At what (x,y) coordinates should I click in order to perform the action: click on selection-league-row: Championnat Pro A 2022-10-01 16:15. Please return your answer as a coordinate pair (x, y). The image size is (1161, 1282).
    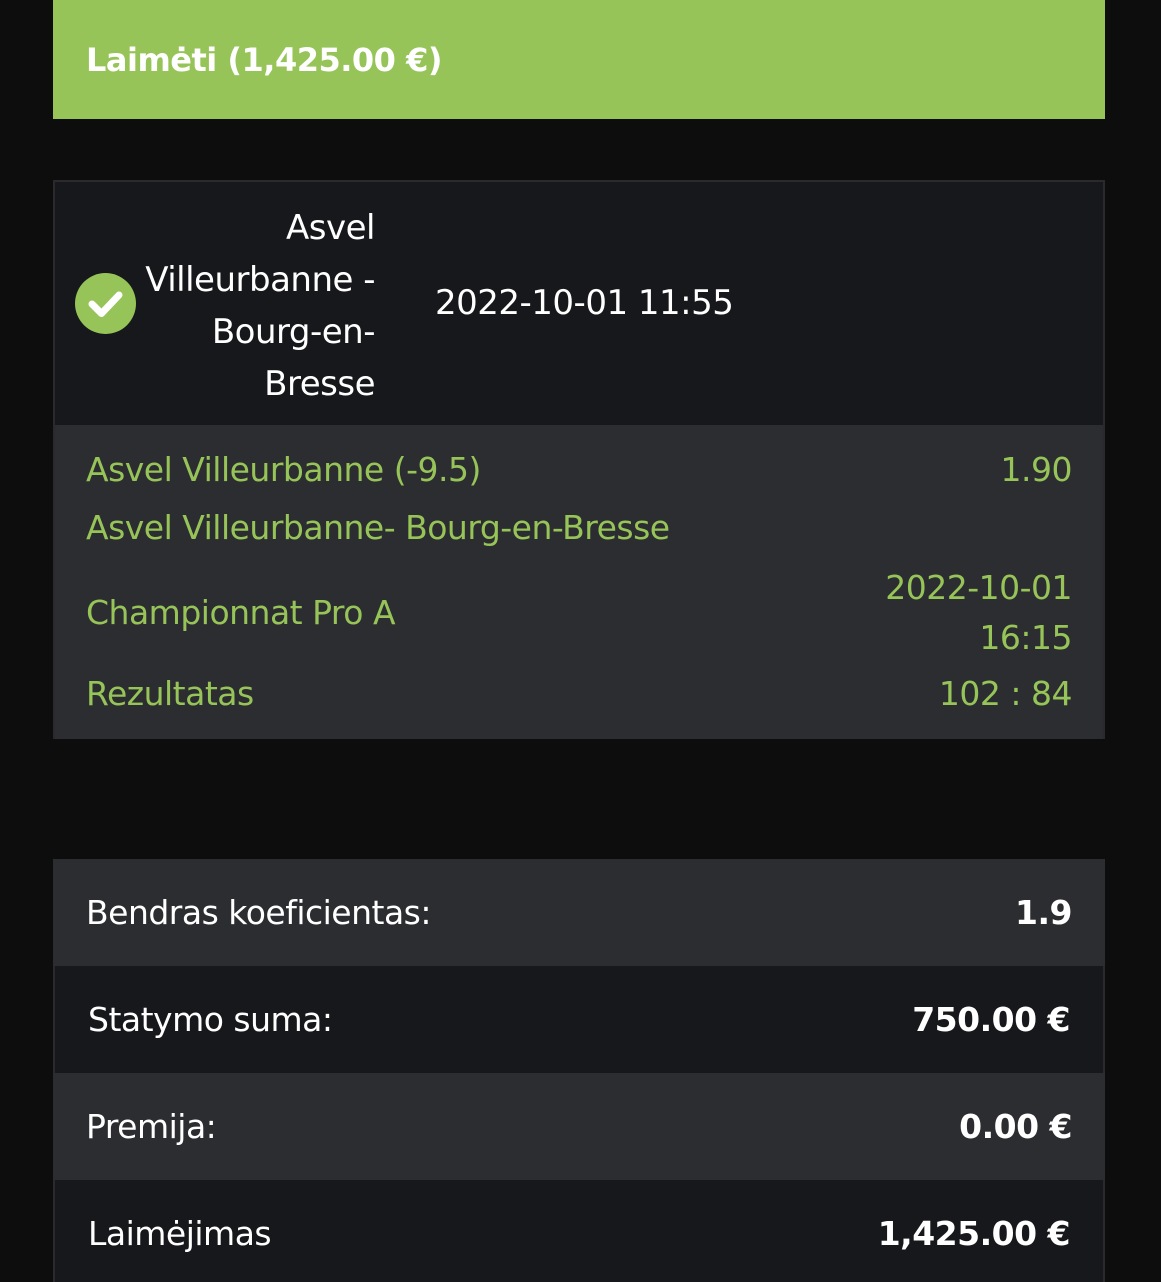
    Looking at the image, I should click on (579, 613).